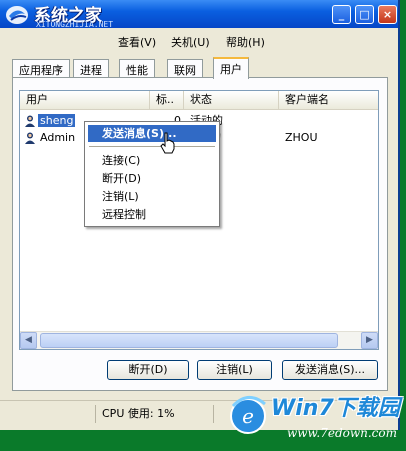 The width and height of the screenshot is (406, 451). Describe the element at coordinates (91, 68) in the screenshot. I see `tab-processes: 进程` at that location.